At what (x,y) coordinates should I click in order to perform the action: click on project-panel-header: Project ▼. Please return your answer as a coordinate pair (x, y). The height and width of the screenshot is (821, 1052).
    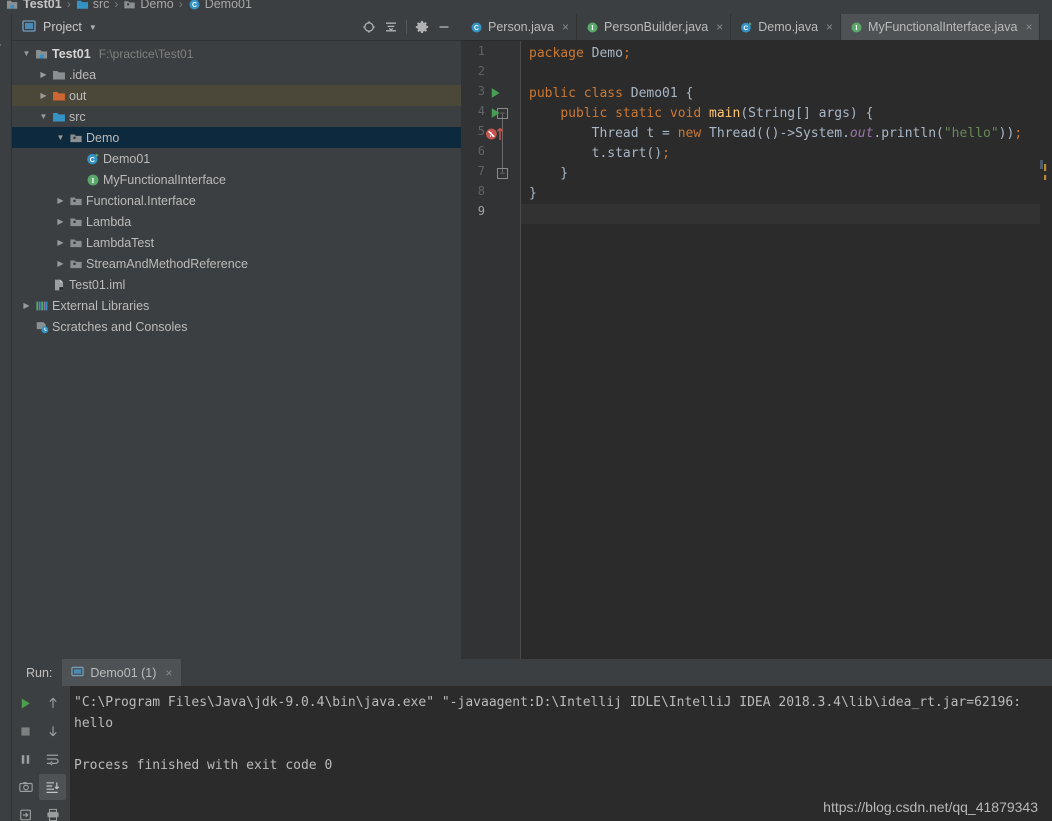
    Looking at the image, I should click on (236, 27).